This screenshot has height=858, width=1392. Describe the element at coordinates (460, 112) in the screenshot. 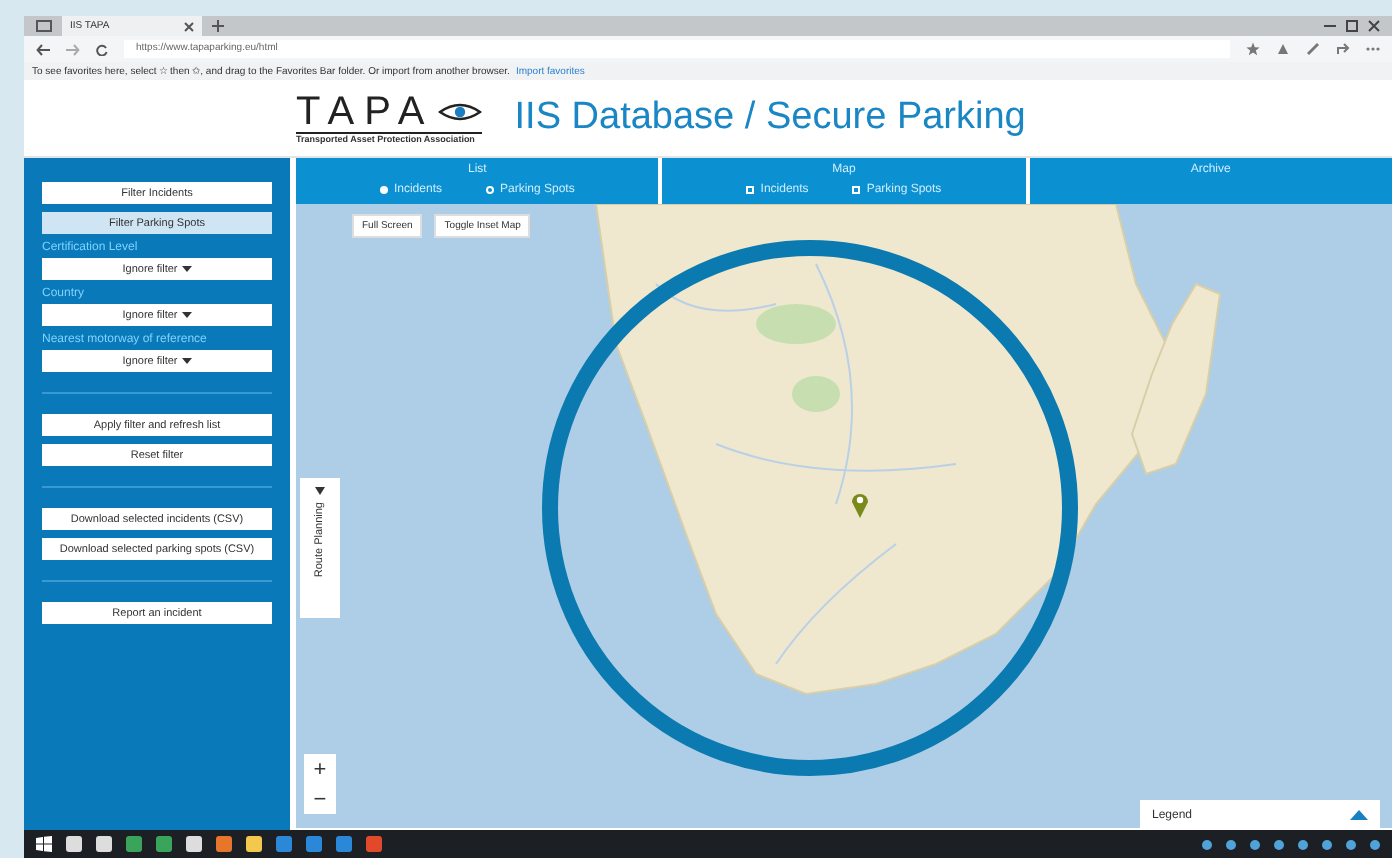

I see `eye-icon` at that location.